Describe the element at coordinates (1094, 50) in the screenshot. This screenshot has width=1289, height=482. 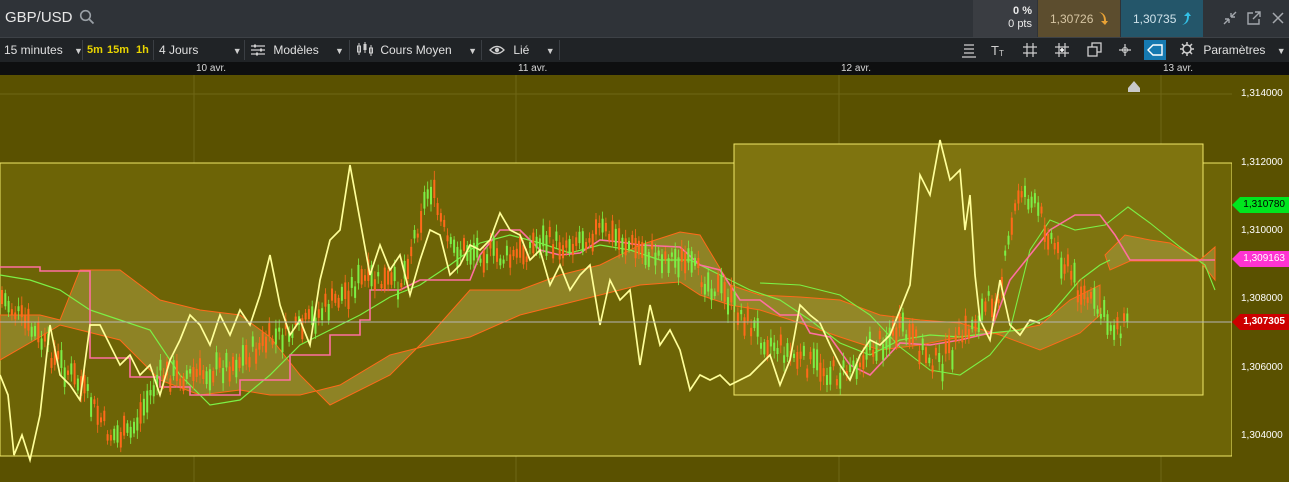
I see `copy-icon` at that location.